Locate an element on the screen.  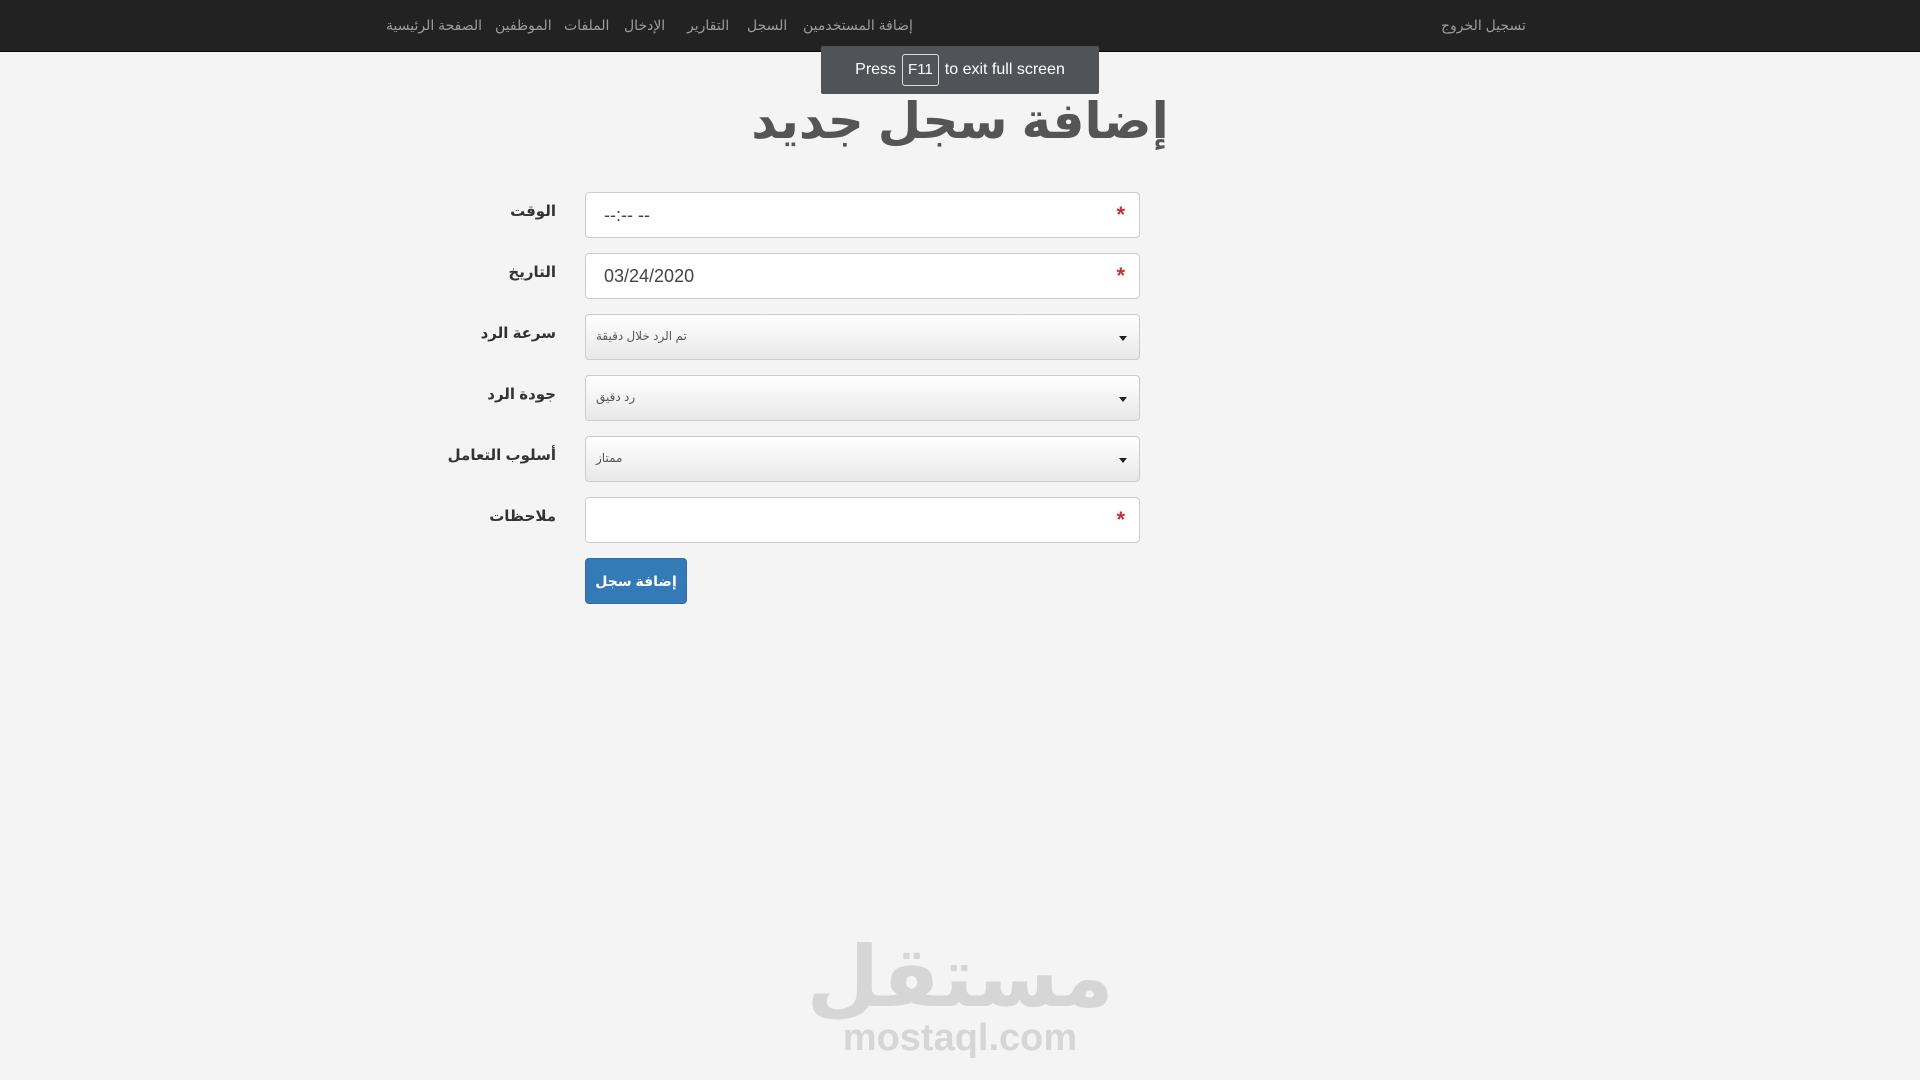
handling-style-selected: ممتاز is located at coordinates (609, 458).